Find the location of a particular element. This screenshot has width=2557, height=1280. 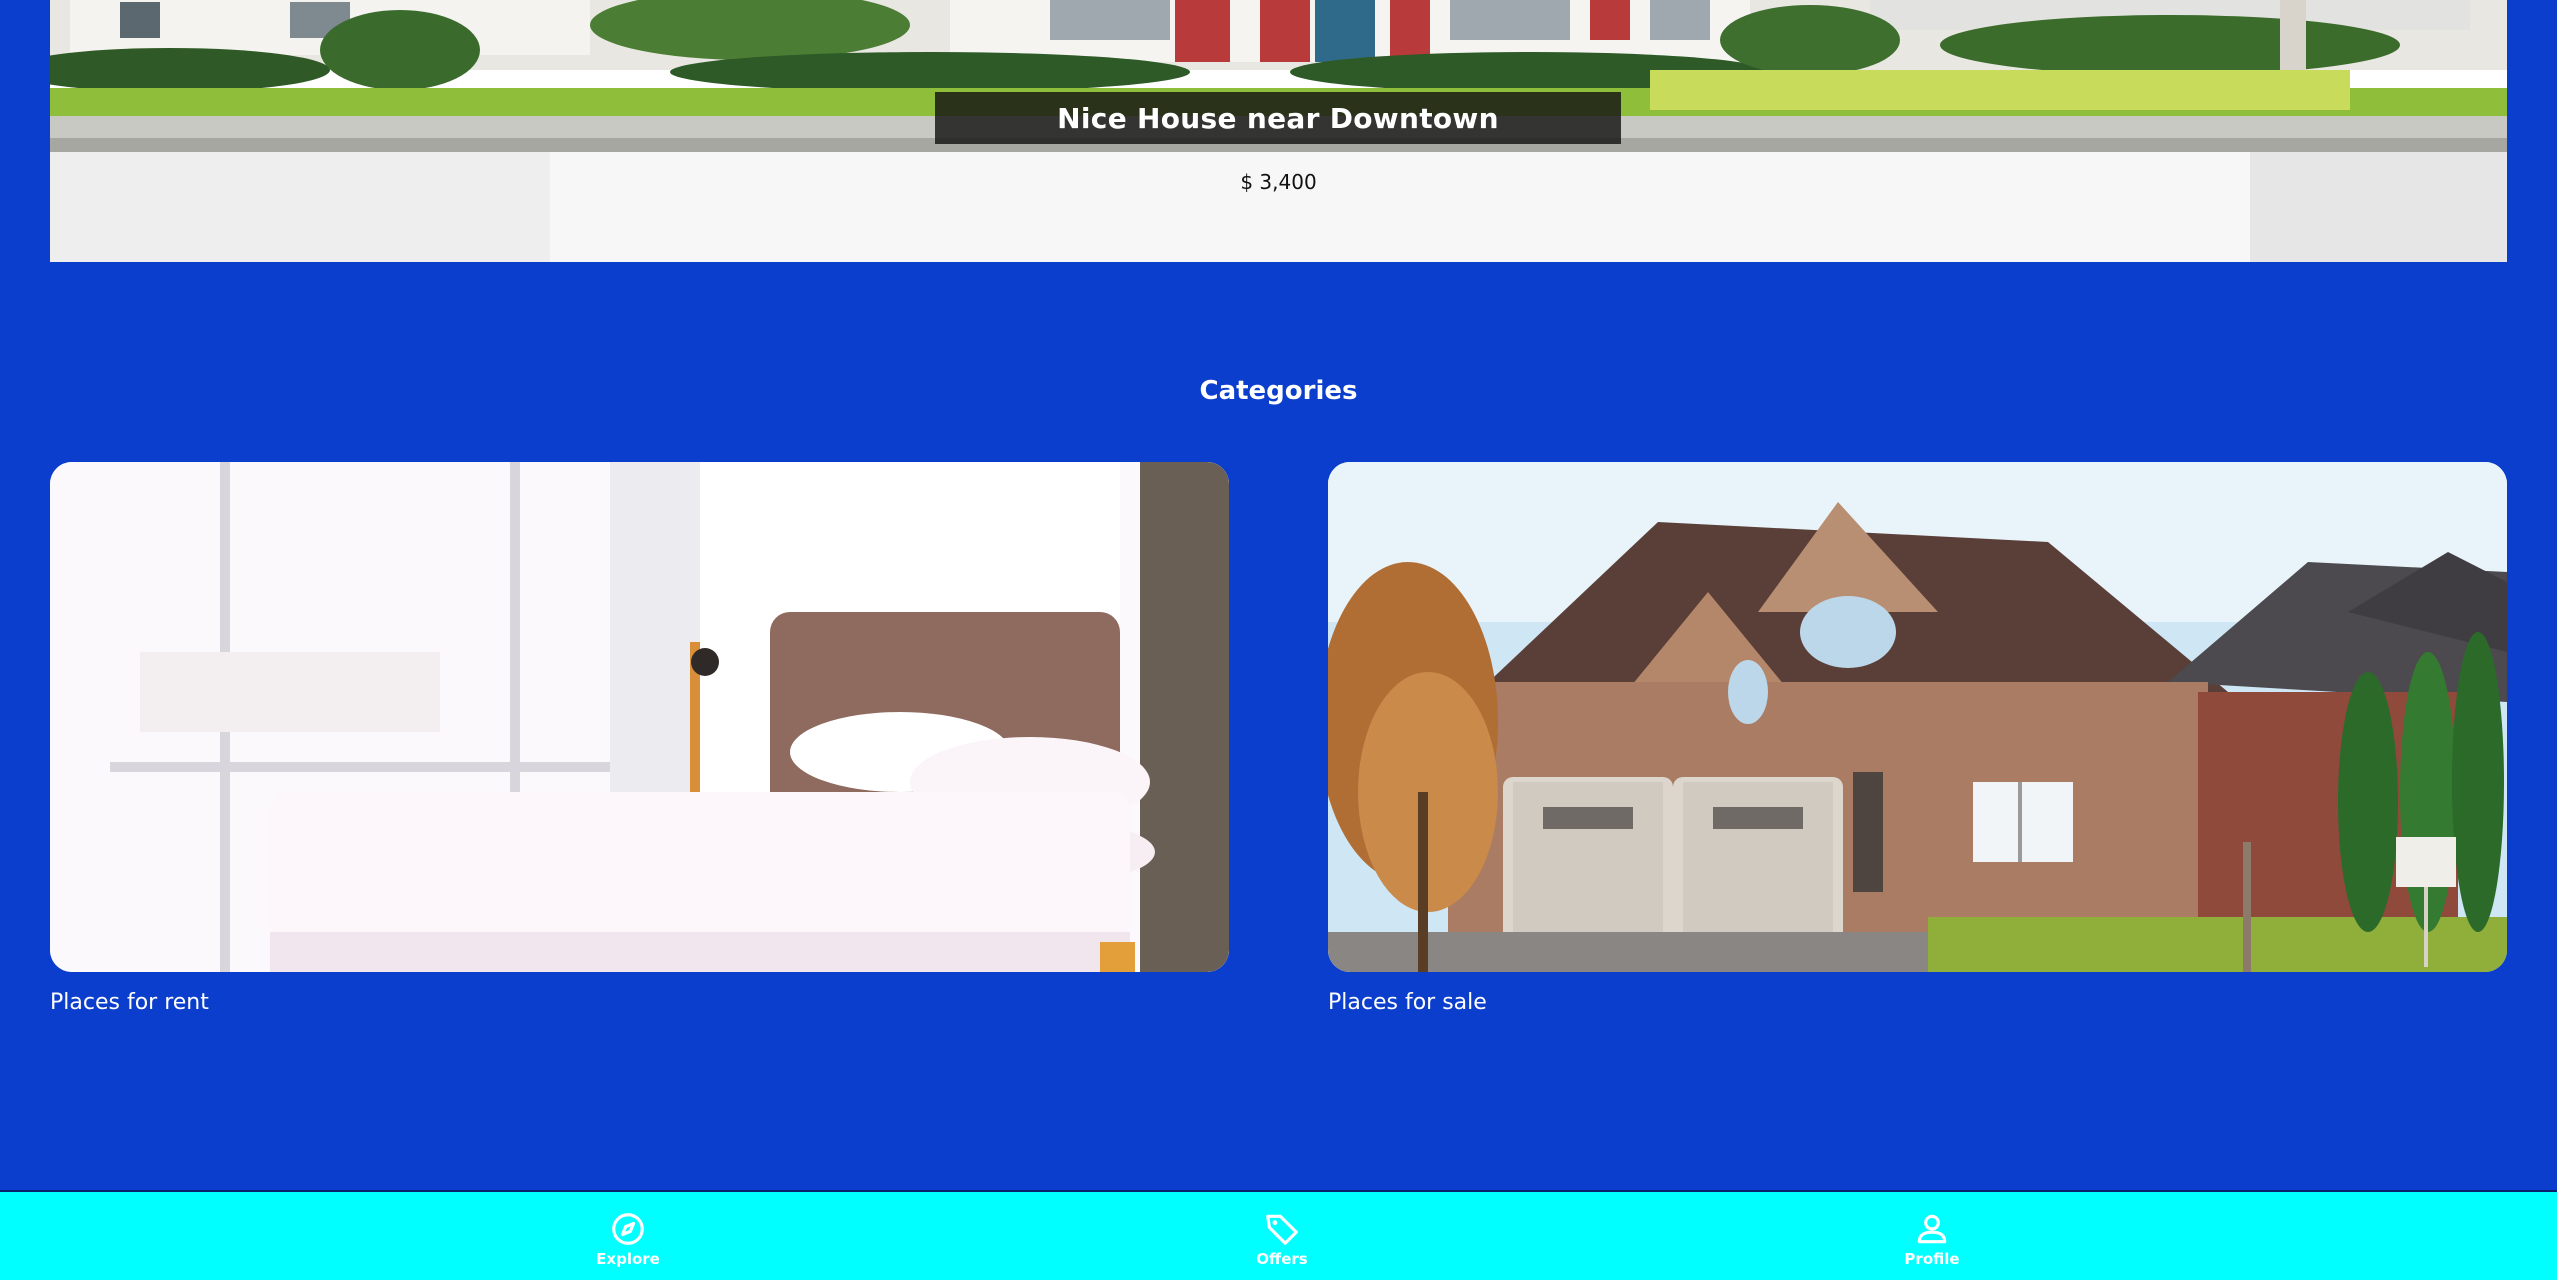

bottom-navigation: Explore Offers Profile is located at coordinates (1278, 1235).